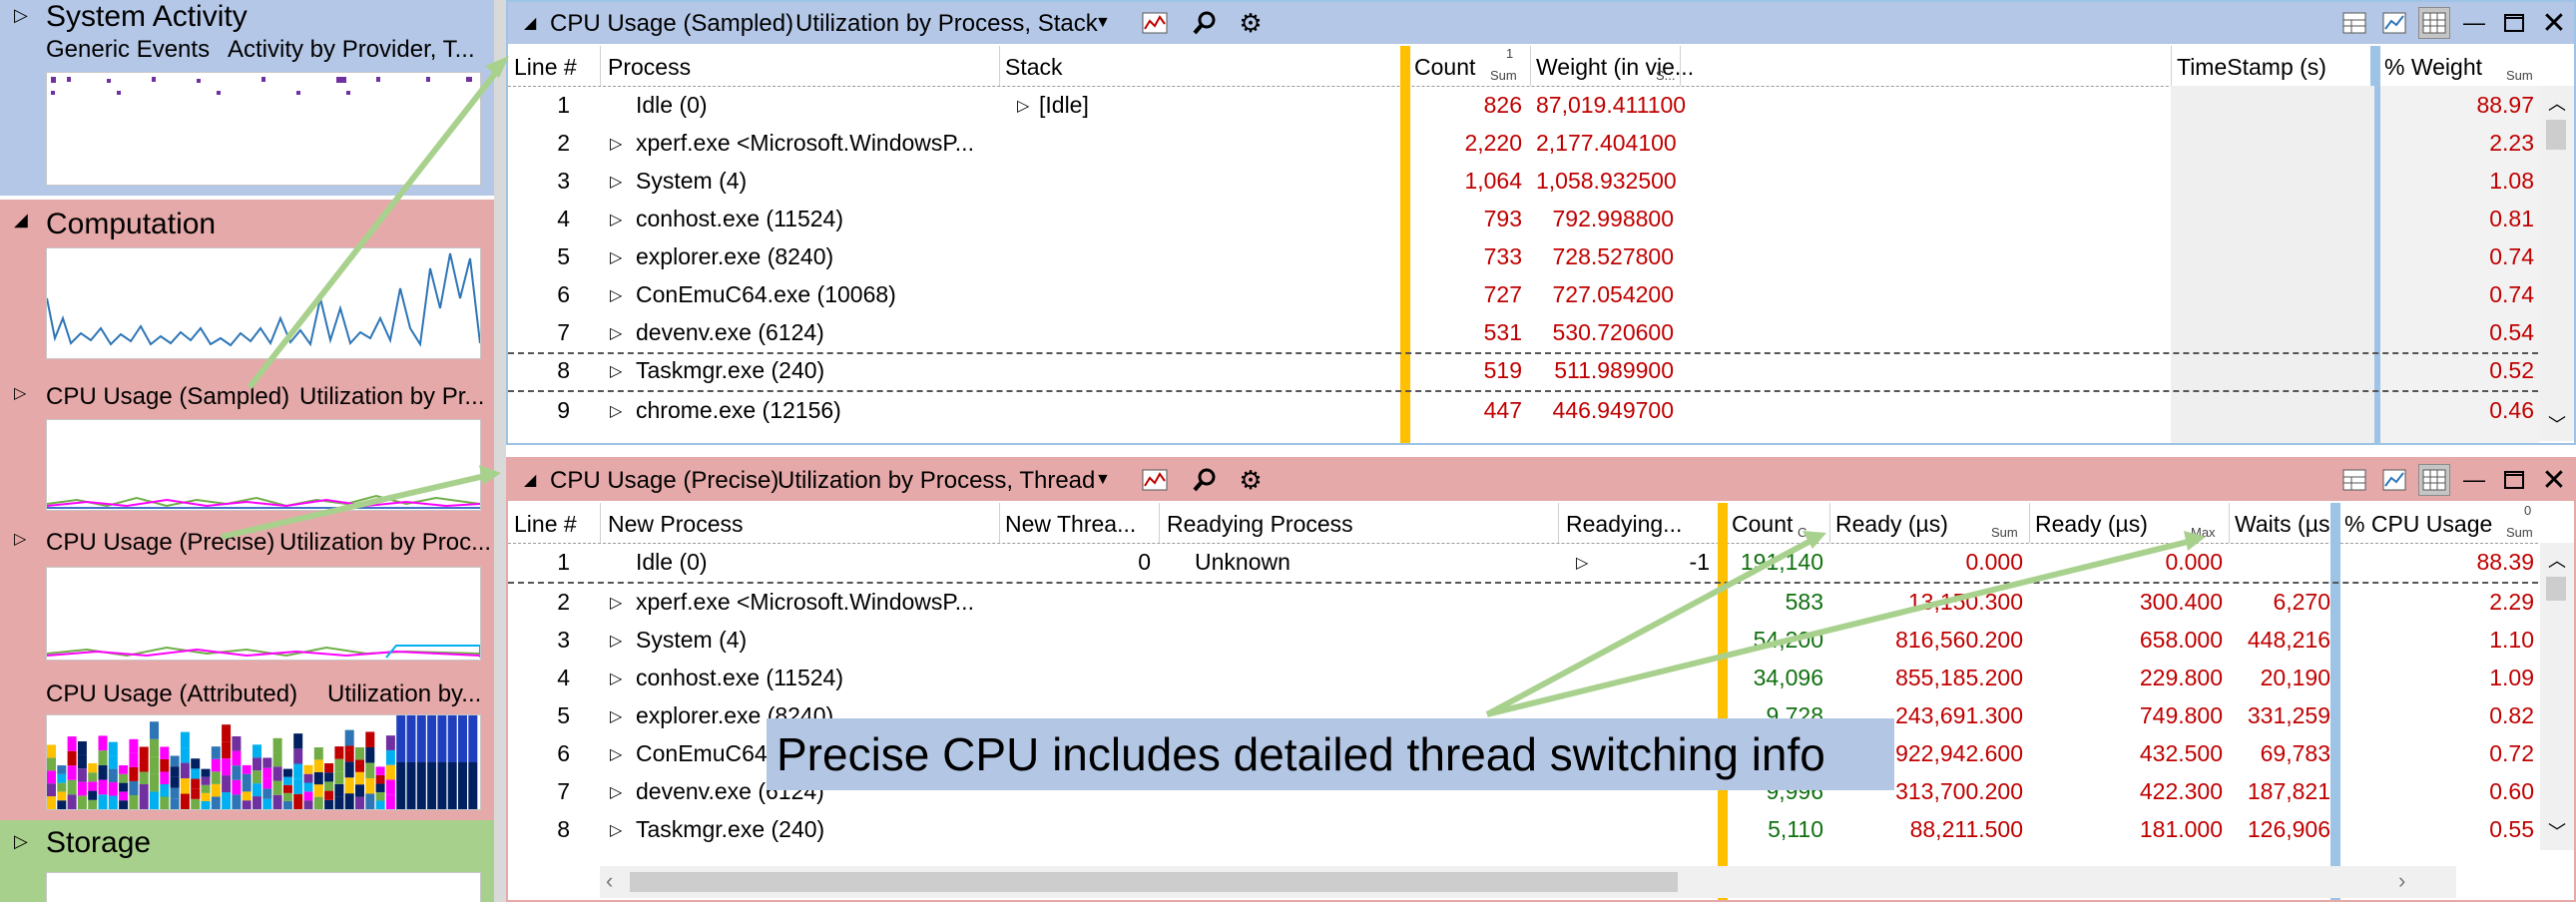  What do you see at coordinates (2433, 67) in the screenshot?
I see `col-pct-weight: % Weight` at bounding box center [2433, 67].